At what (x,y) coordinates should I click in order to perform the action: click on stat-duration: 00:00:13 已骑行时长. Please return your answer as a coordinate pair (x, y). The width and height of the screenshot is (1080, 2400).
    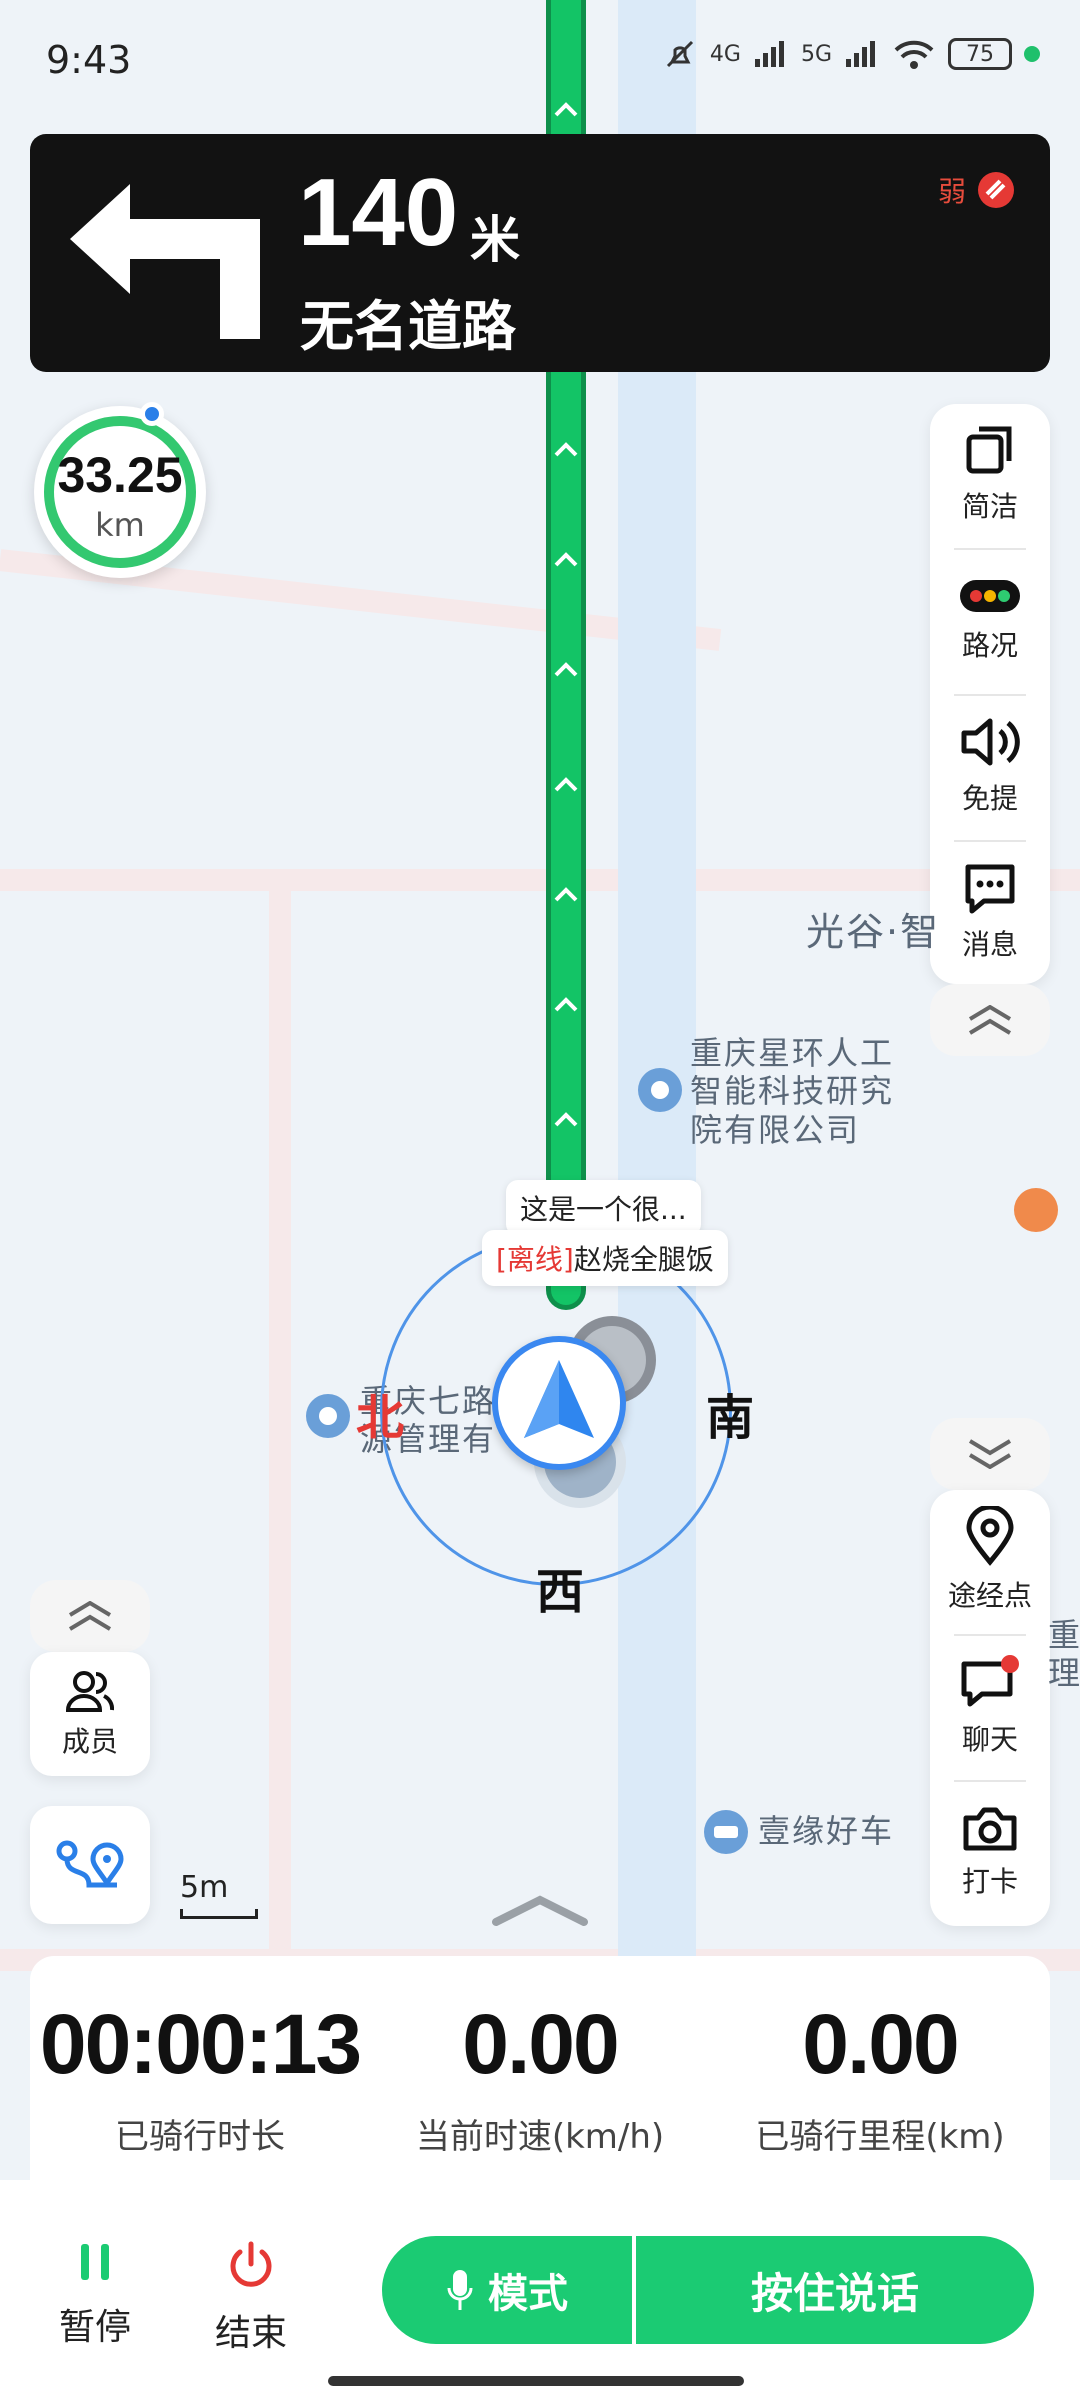
    Looking at the image, I should click on (200, 2077).